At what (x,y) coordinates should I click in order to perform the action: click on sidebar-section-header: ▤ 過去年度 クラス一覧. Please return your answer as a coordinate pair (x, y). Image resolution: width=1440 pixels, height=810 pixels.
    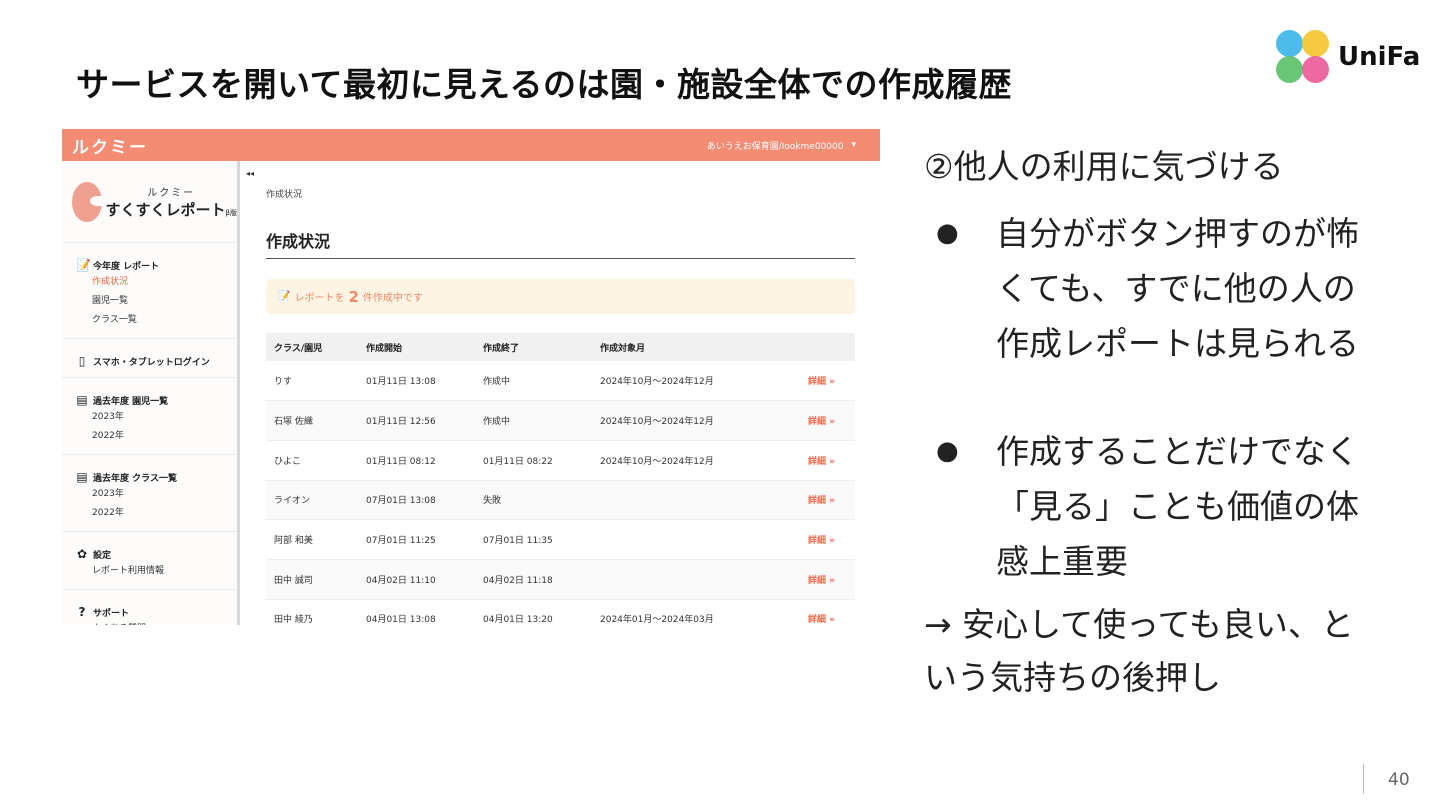
    Looking at the image, I should click on (156, 477).